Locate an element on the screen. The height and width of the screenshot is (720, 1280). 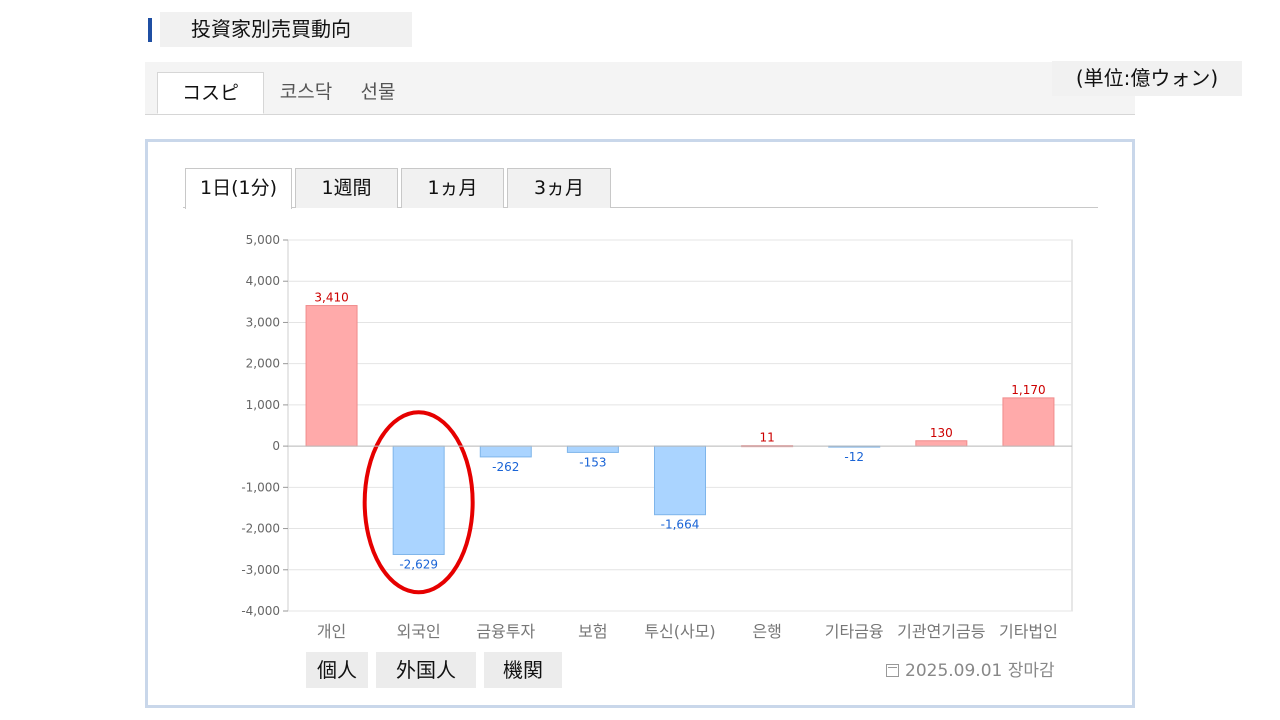
investor-label-individual: 個人 is located at coordinates (337, 670).